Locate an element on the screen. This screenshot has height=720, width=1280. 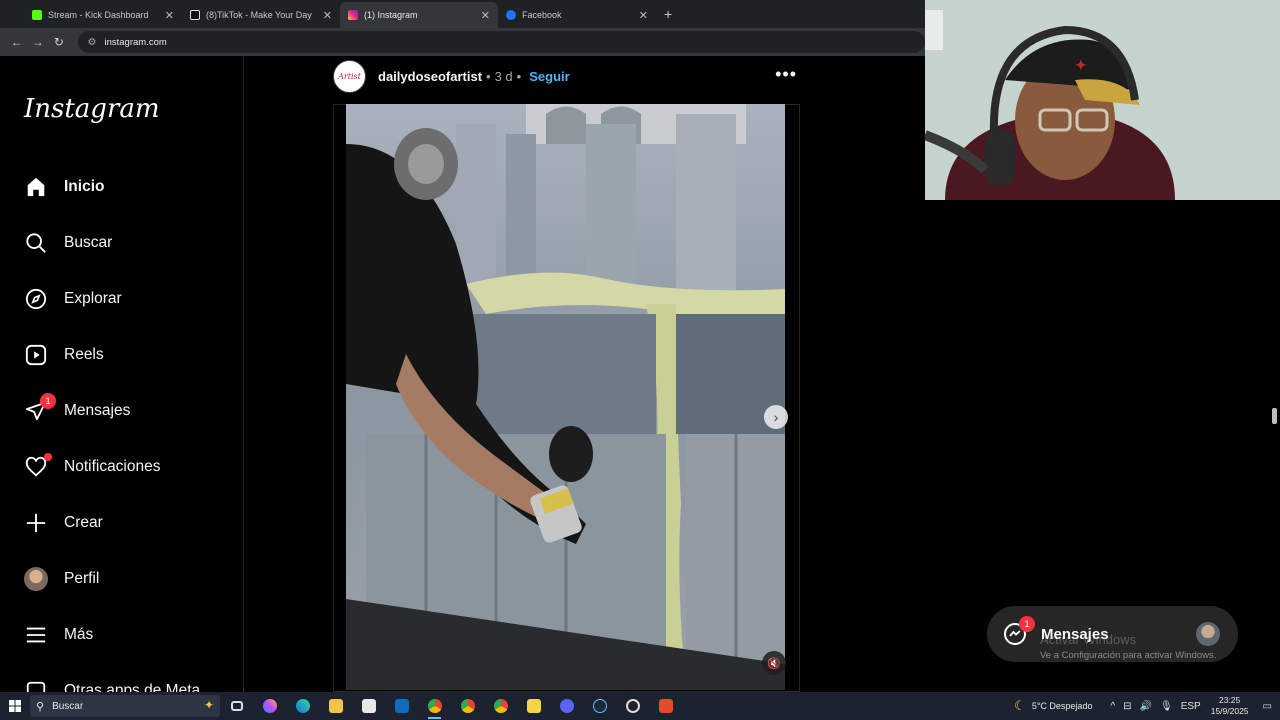
discord-icon is located at coordinates (566, 706).